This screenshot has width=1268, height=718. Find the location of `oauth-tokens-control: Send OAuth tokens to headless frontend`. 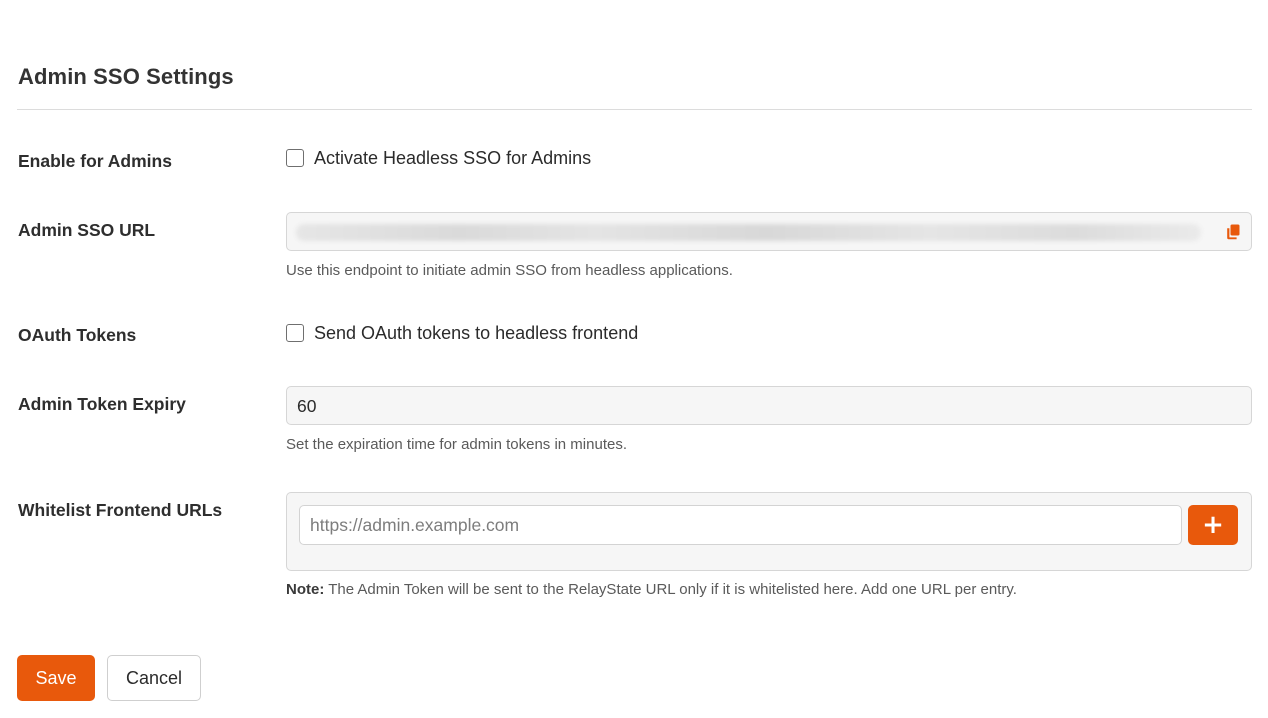

oauth-tokens-control: Send OAuth tokens to headless frontend is located at coordinates (769, 333).